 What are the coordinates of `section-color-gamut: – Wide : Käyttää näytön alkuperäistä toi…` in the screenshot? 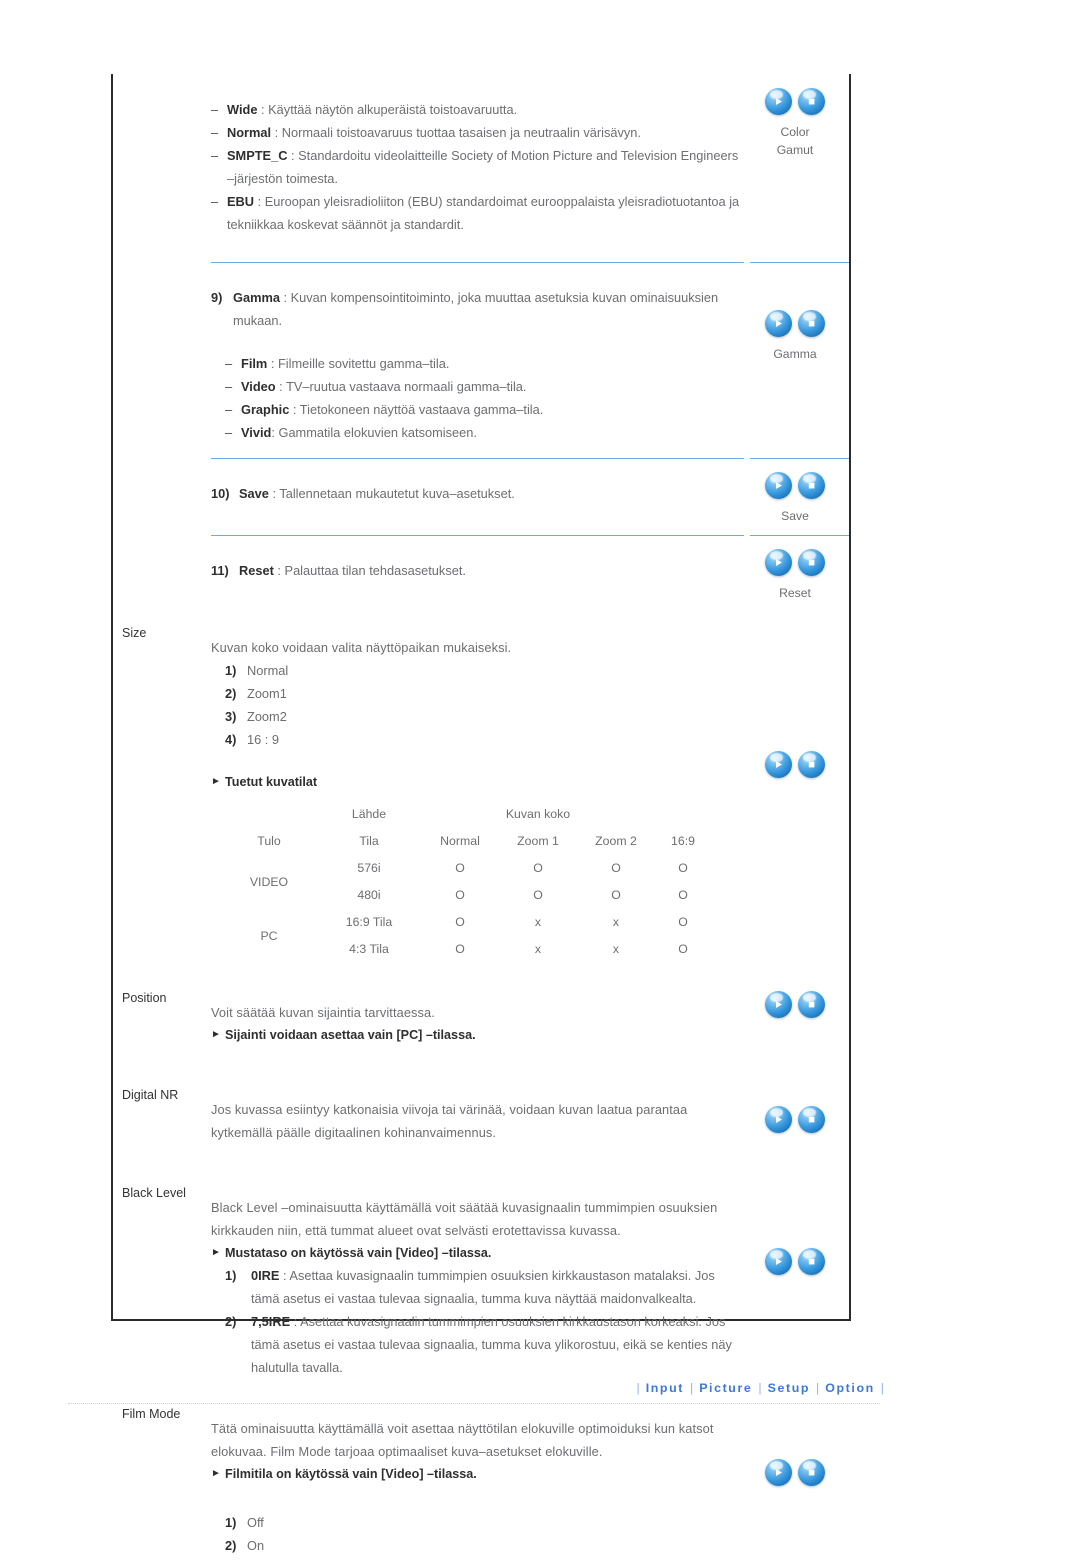 It's located at (481, 168).